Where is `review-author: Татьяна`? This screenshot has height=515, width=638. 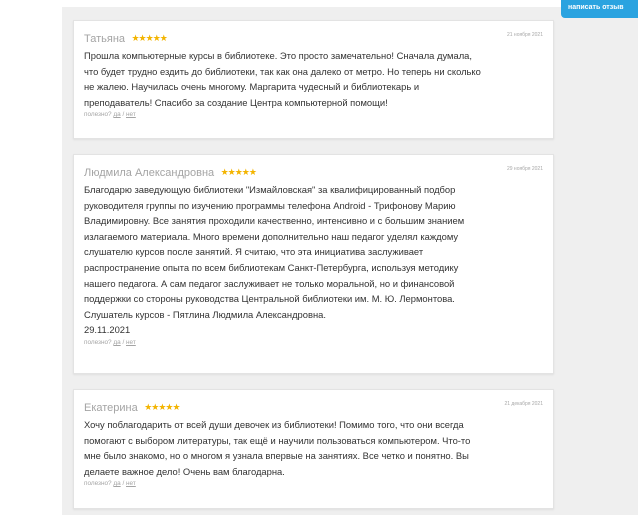
review-author: Татьяна is located at coordinates (105, 38).